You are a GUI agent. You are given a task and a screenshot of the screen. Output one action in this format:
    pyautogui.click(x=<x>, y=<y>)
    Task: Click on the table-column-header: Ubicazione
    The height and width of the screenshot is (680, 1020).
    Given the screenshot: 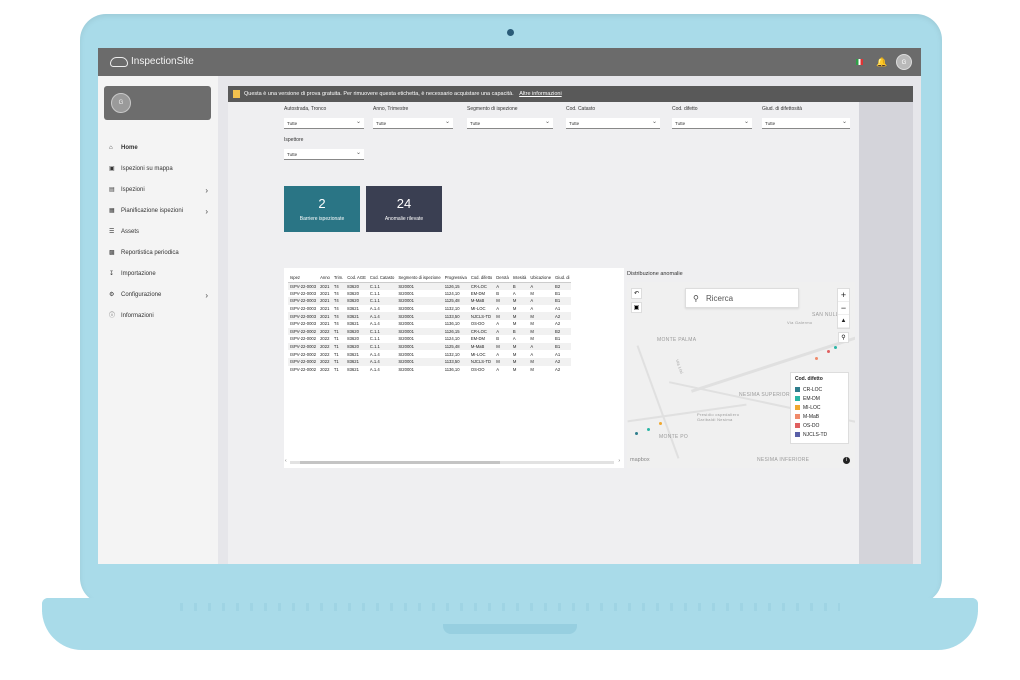 What is the action you would take?
    pyautogui.click(x=541, y=278)
    